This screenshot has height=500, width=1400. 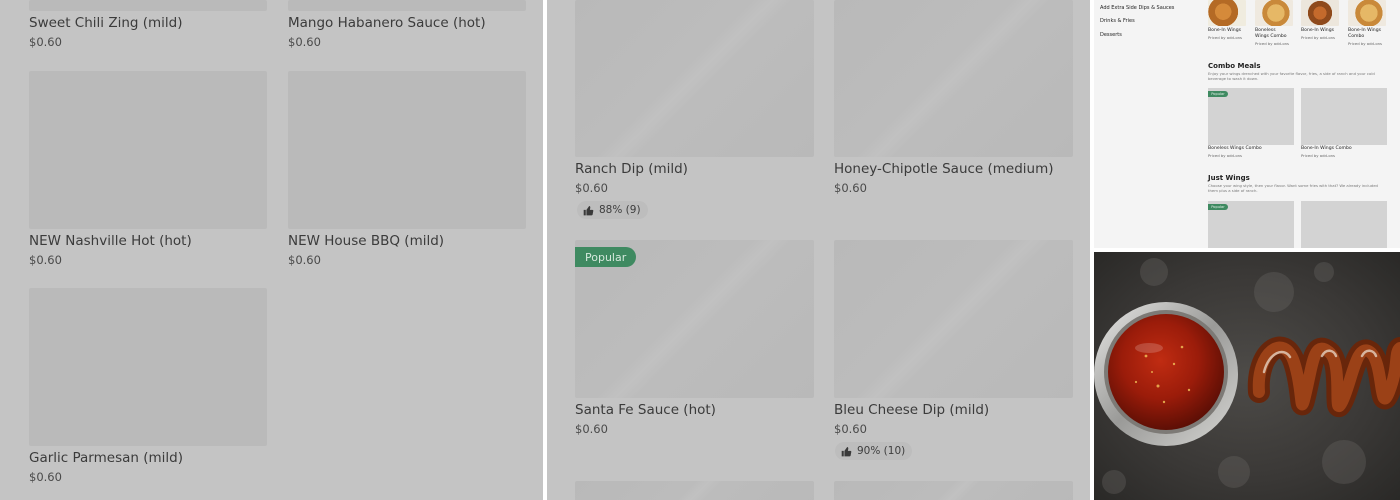 I want to click on menu-item-card: Bleu Cheese Dip (mild) $0.60 90% (10), so click(x=952, y=352).